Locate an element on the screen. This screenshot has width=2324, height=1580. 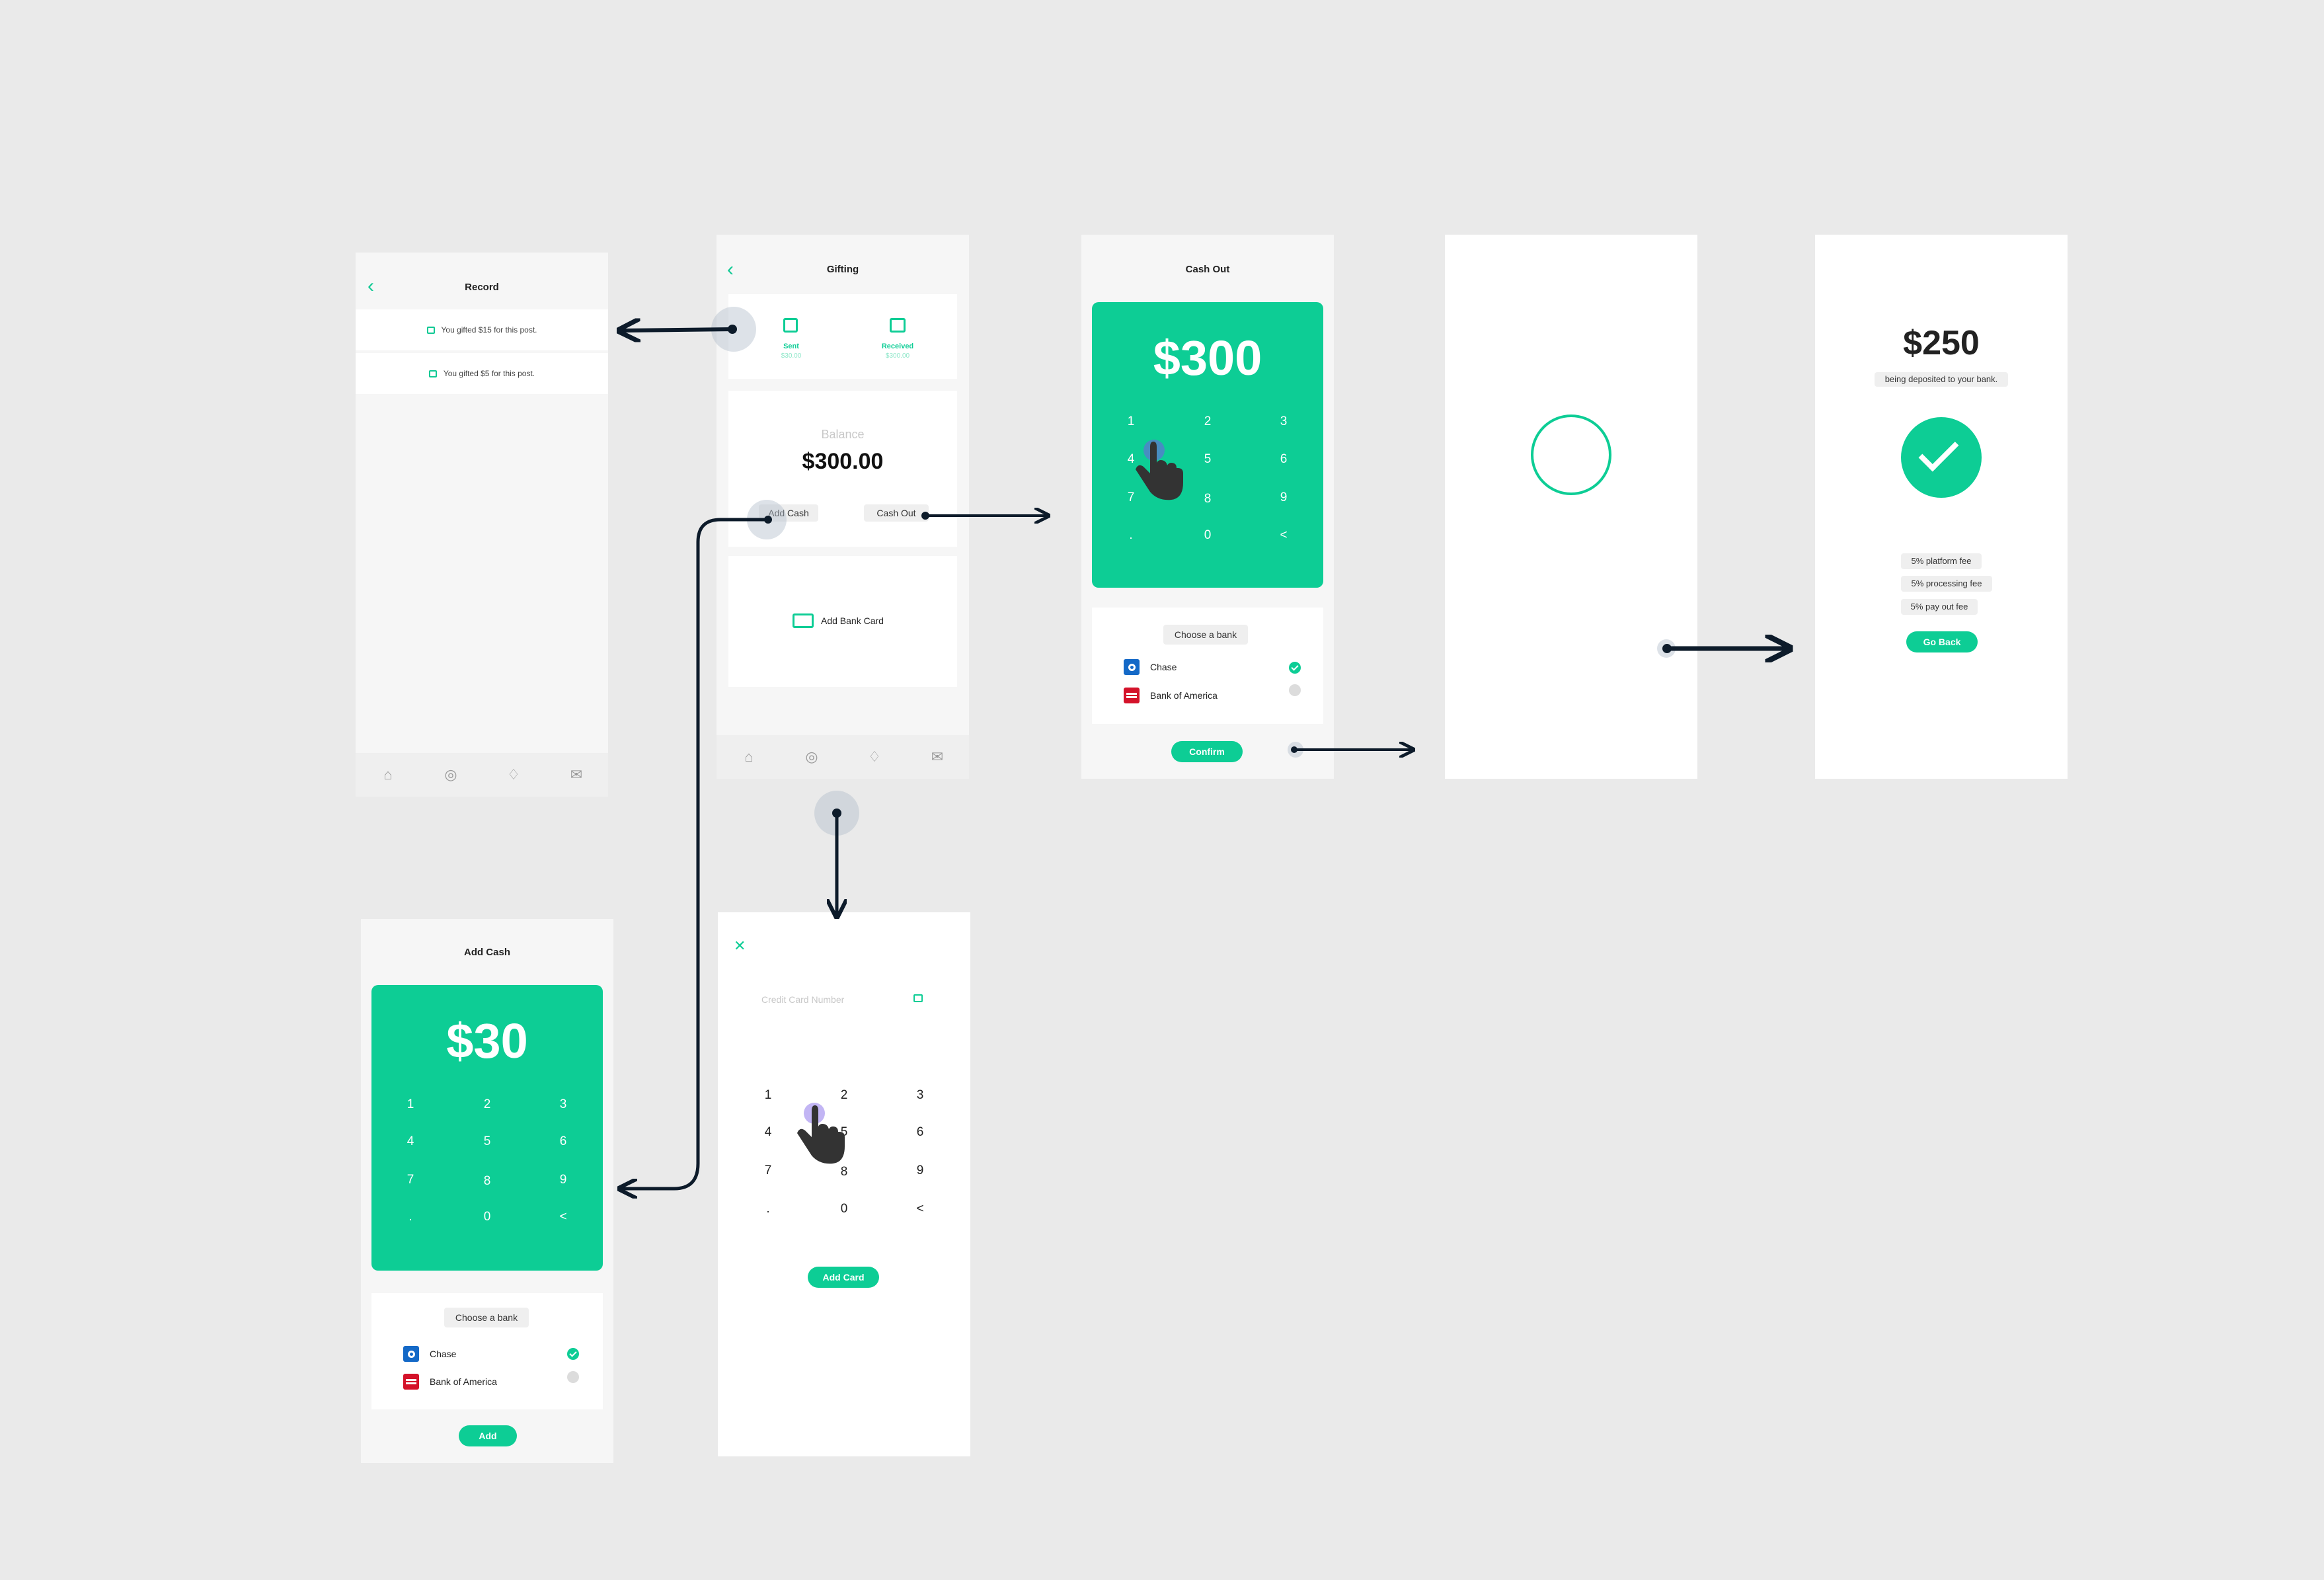
flow-arrow-to-record is located at coordinates (677, 330).